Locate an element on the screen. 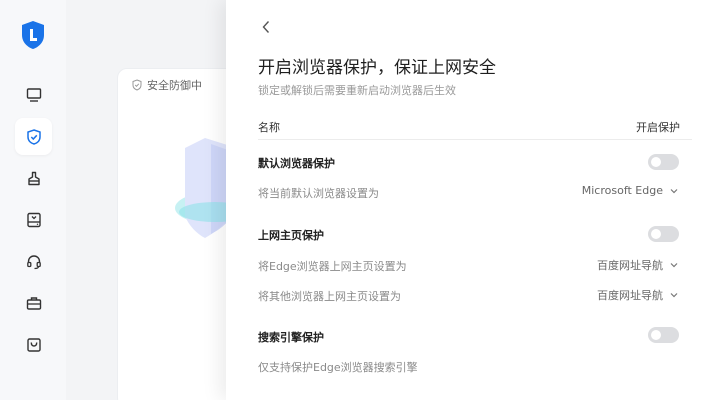 Image resolution: width=725 pixels, height=400 pixels. select-other-homepage: 百度网址导航 is located at coordinates (638, 295).